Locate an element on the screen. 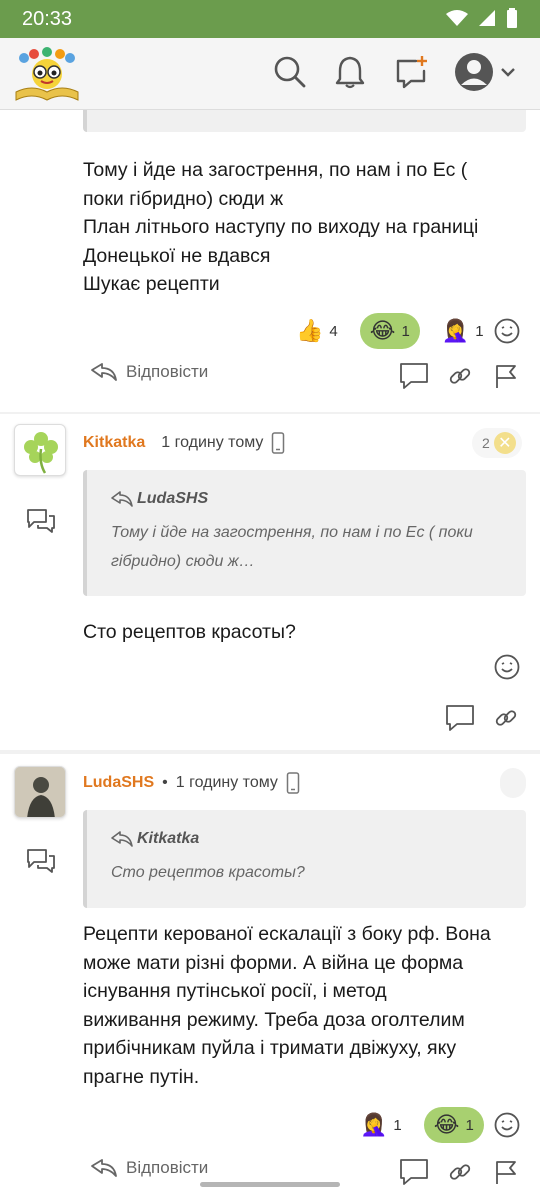  rating-count: 2 is located at coordinates (486, 443).